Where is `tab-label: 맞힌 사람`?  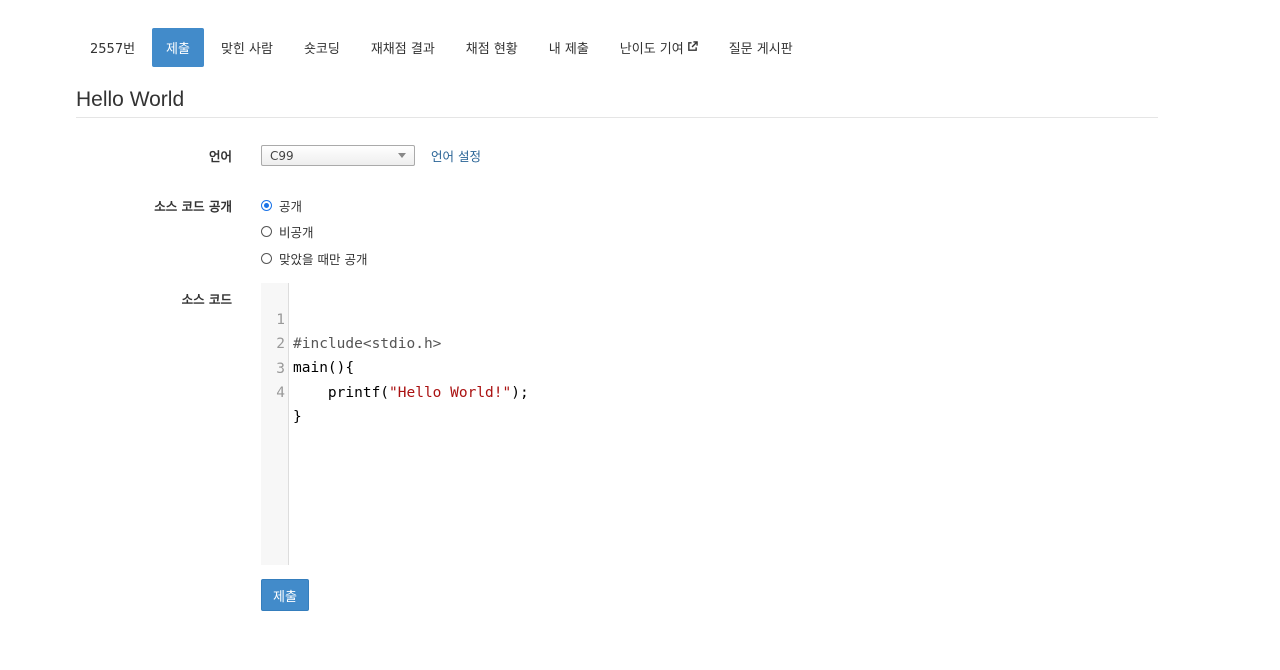 tab-label: 맞힌 사람 is located at coordinates (246, 49).